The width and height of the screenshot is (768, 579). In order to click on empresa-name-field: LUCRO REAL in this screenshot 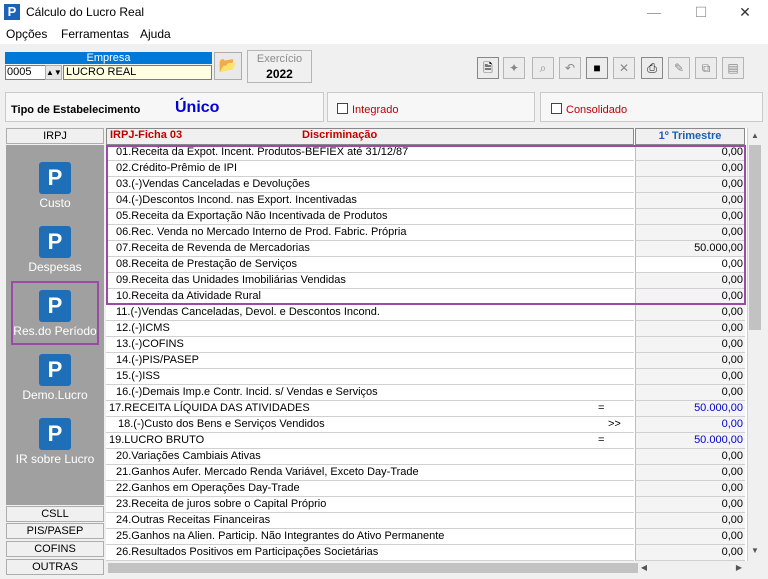, I will do `click(137, 72)`.